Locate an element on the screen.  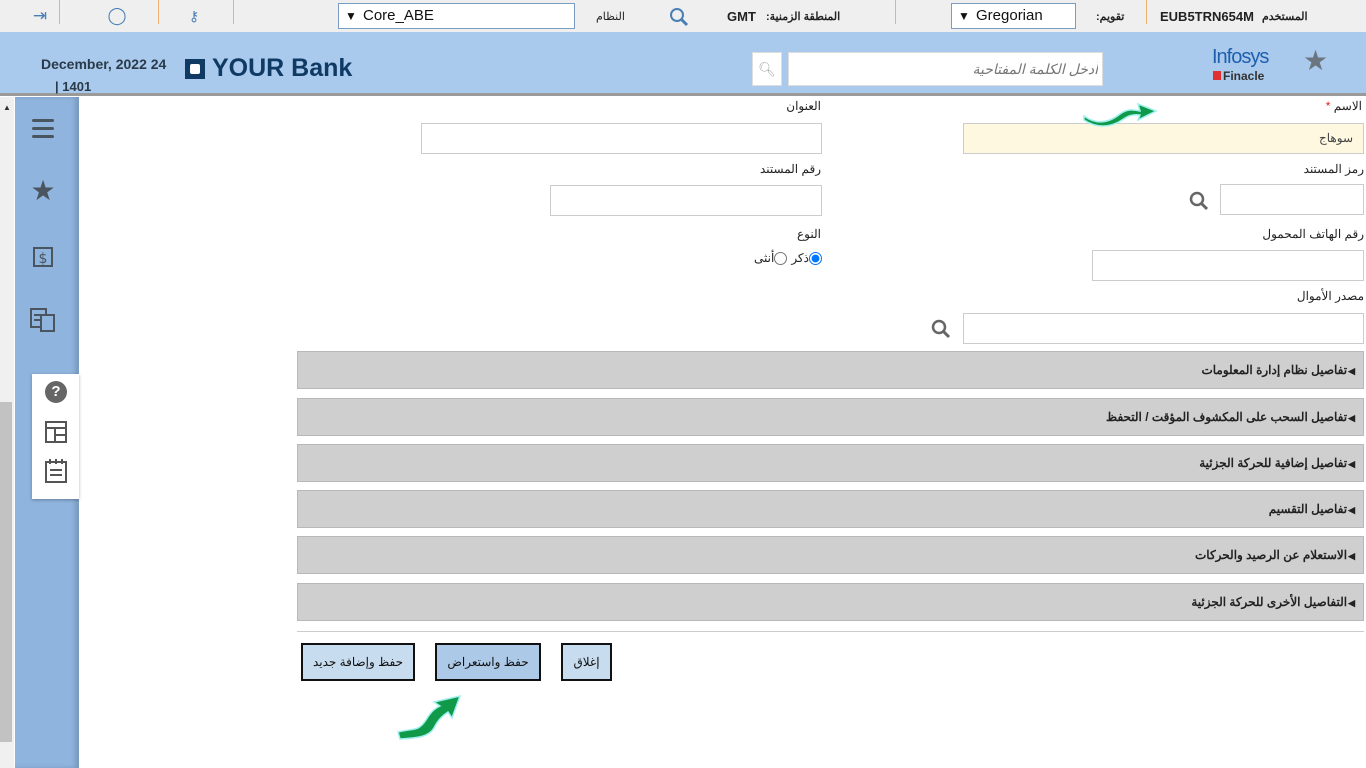
tools-panel: ? is located at coordinates (55, 436).